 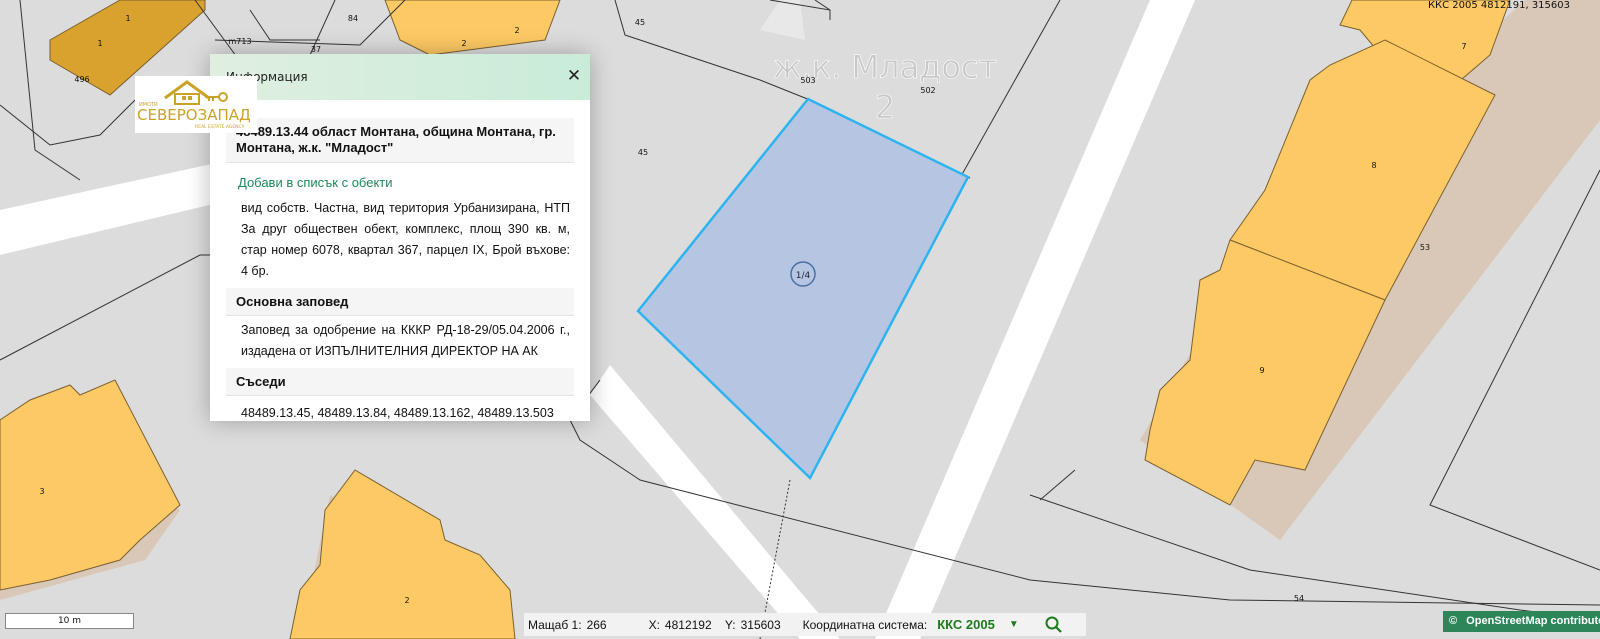 I want to click on x-label: X:, so click(x=654, y=624).